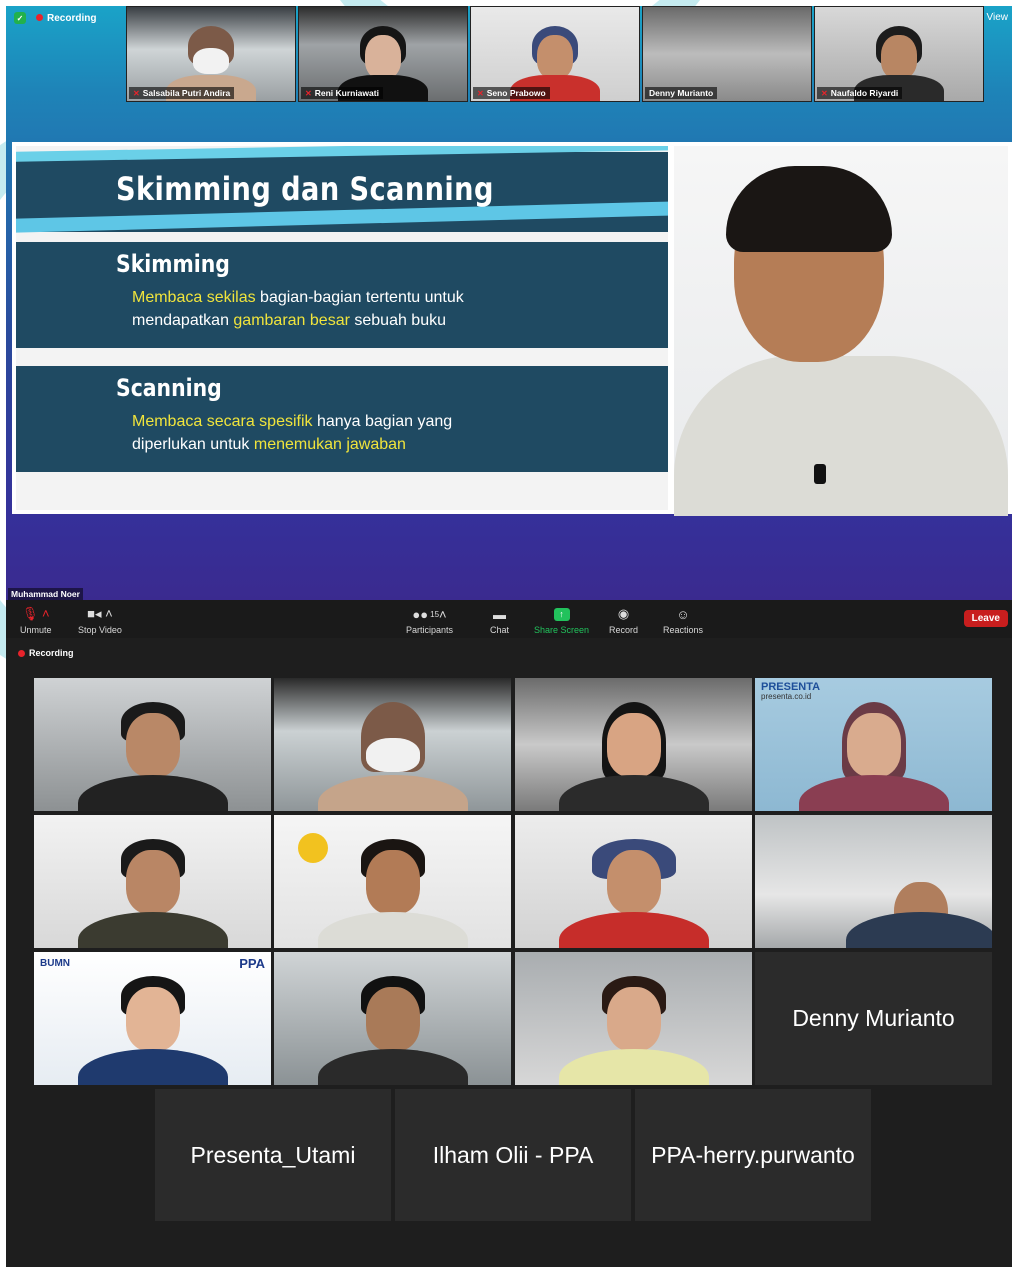 The height and width of the screenshot is (1267, 1012). I want to click on active-speaker-name: Muhammad Noer, so click(45, 594).